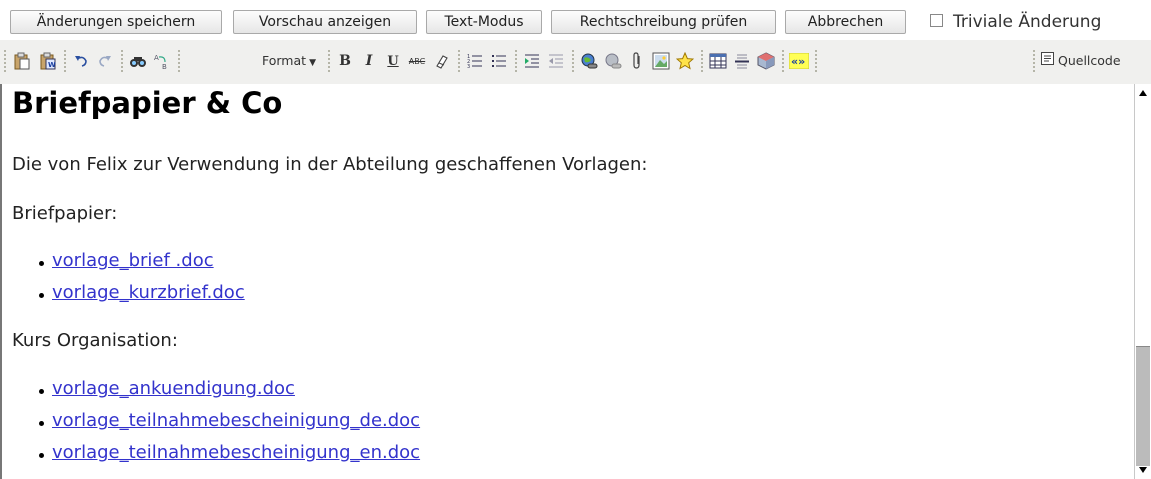  I want to click on scroll-up-icon, so click(1143, 93).